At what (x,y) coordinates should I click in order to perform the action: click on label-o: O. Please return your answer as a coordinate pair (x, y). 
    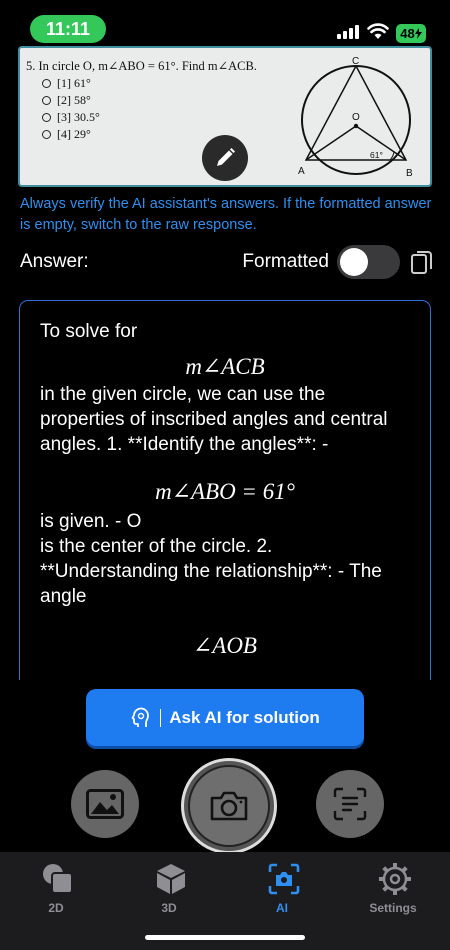
    Looking at the image, I should click on (356, 117).